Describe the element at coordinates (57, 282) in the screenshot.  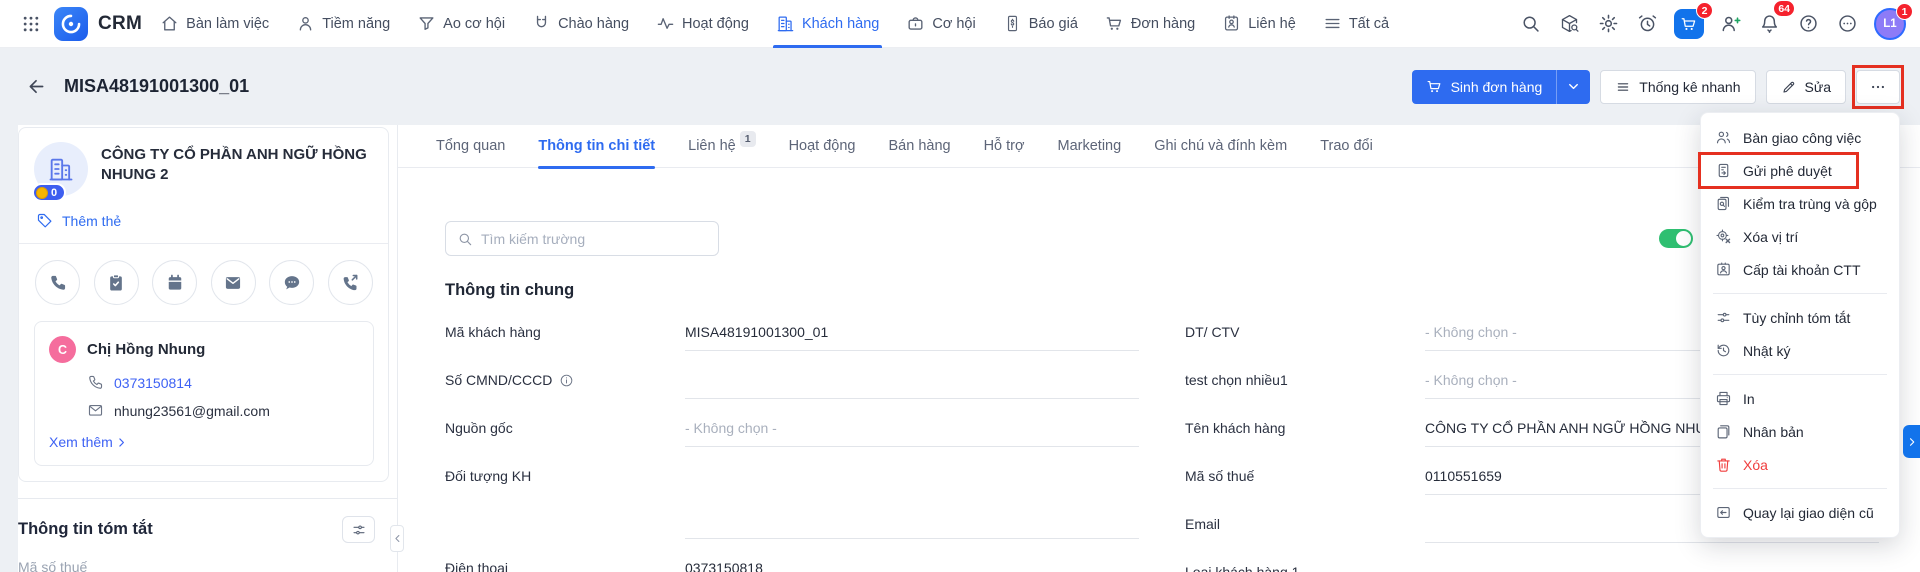
I see `call-button` at that location.